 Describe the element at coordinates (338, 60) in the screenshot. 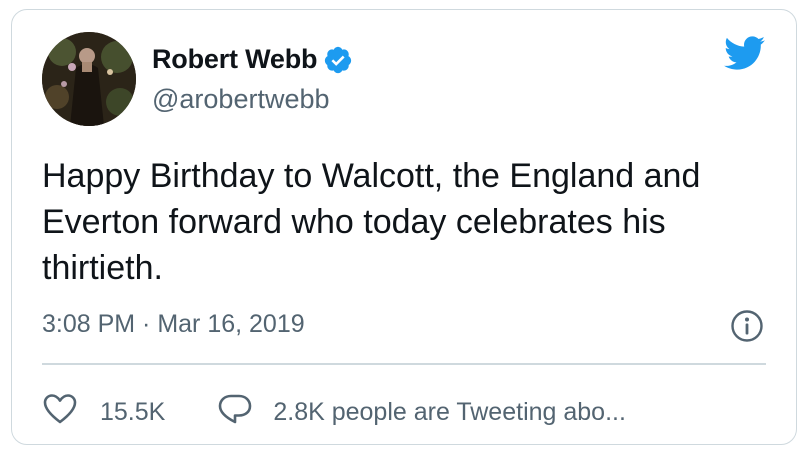

I see `verified-badge-icon` at that location.